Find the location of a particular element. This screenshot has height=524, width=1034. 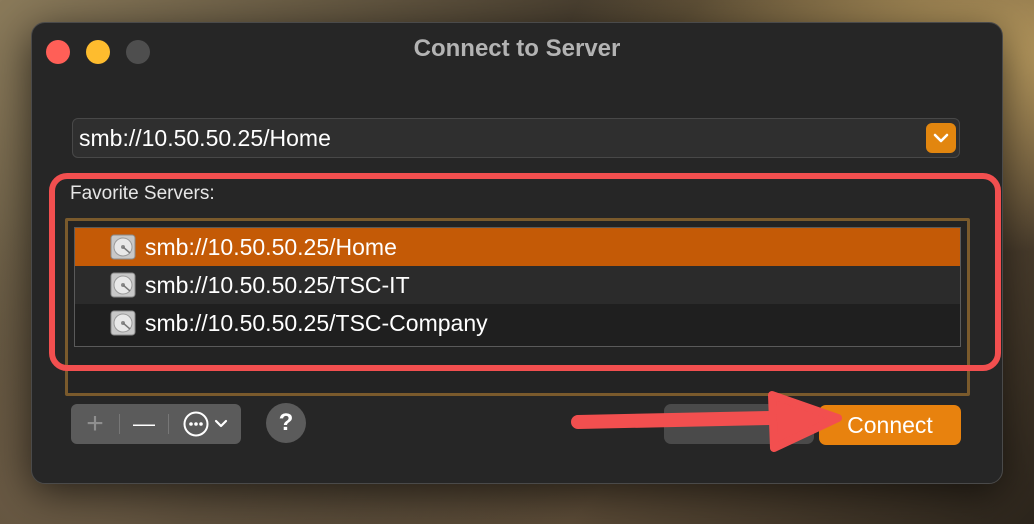

favorite-server-label: smb://10.50.50.25/TSC-Company is located at coordinates (316, 322).